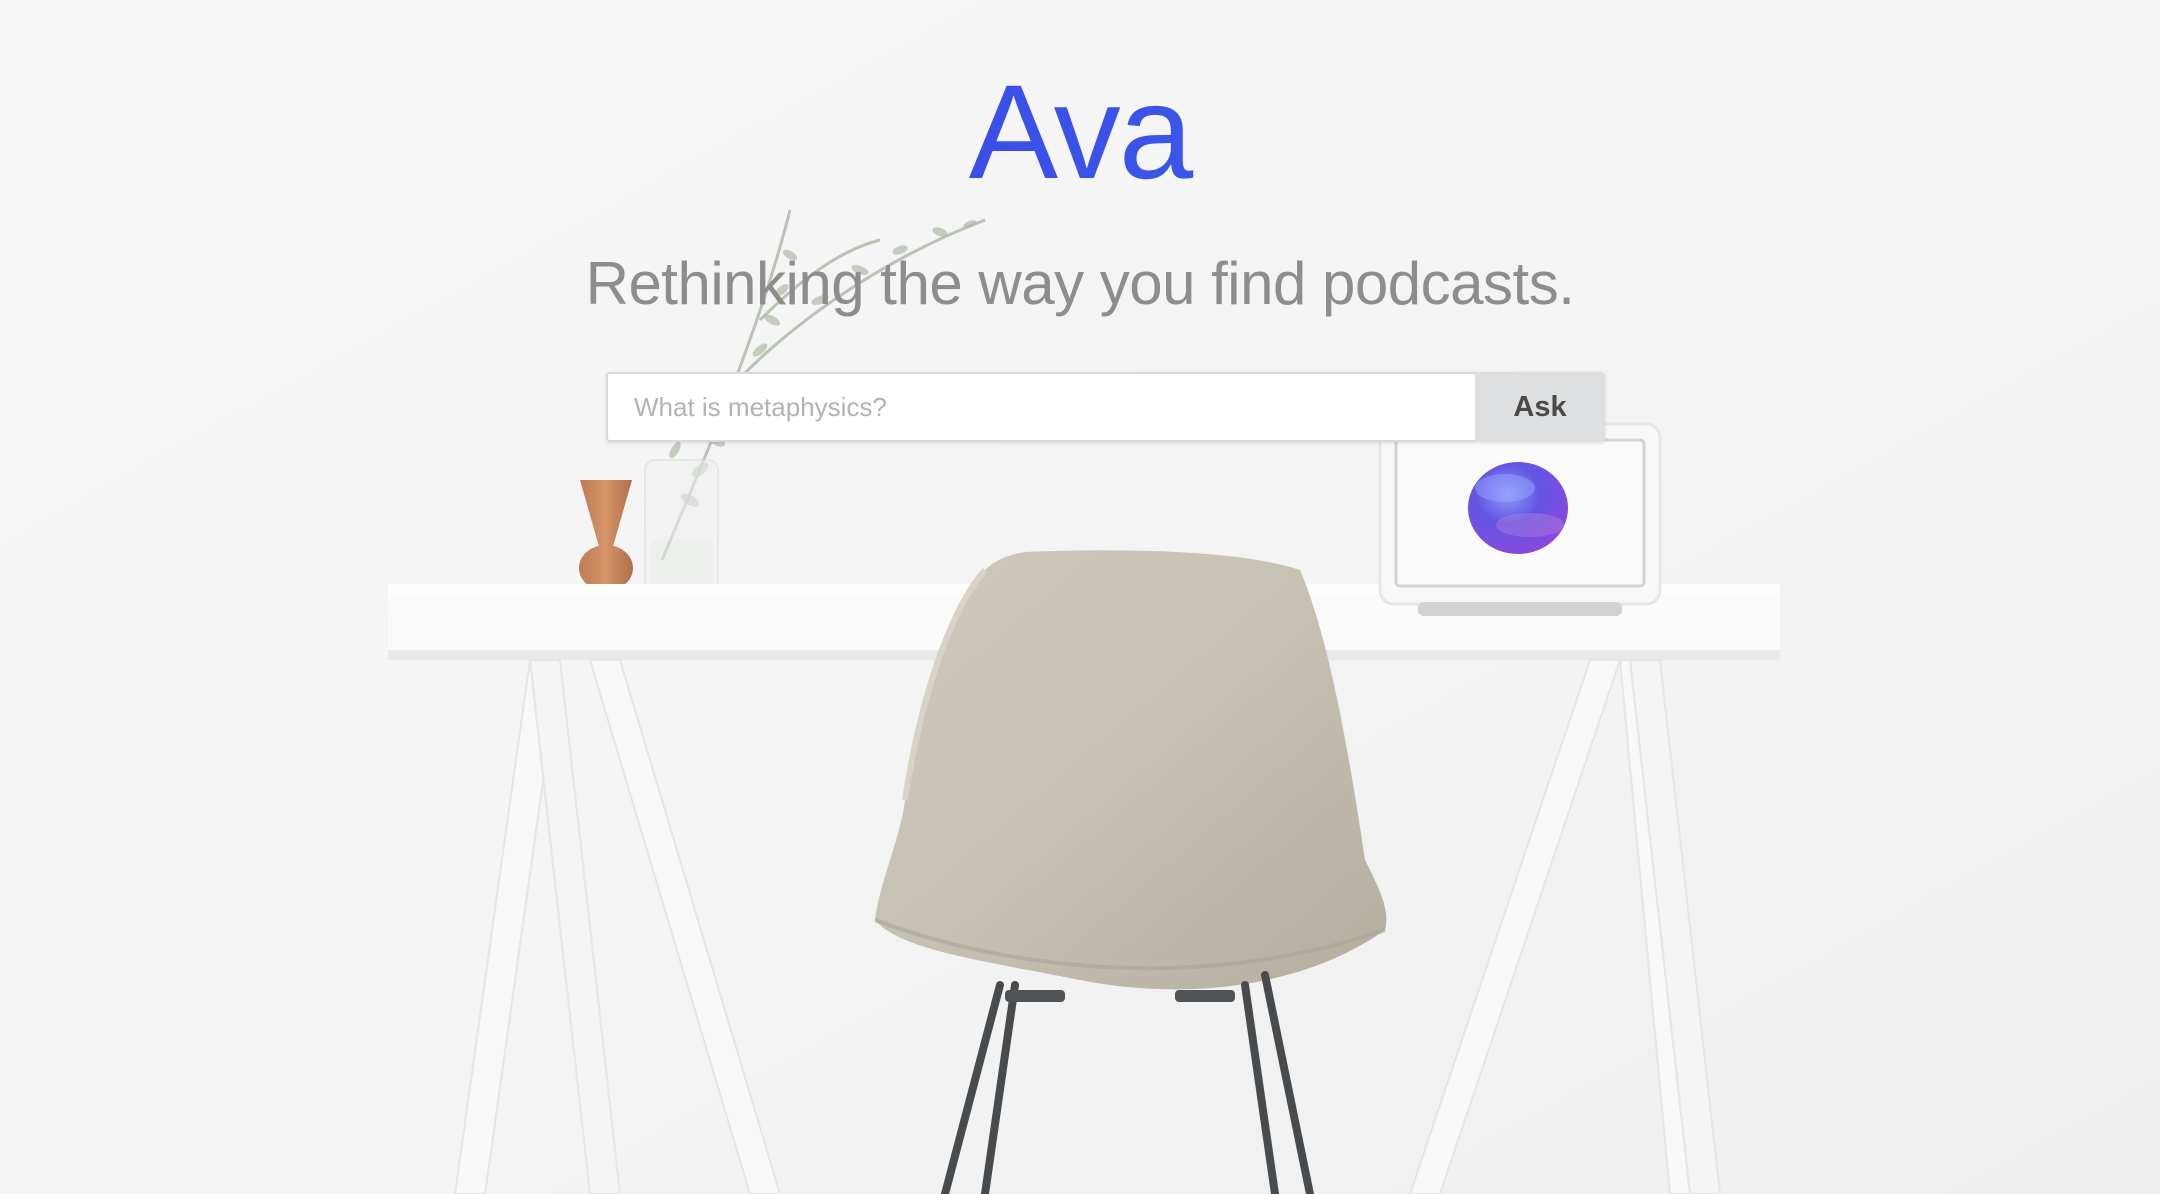 The height and width of the screenshot is (1194, 2160). Describe the element at coordinates (1040, 407) in the screenshot. I see `search-input` at that location.